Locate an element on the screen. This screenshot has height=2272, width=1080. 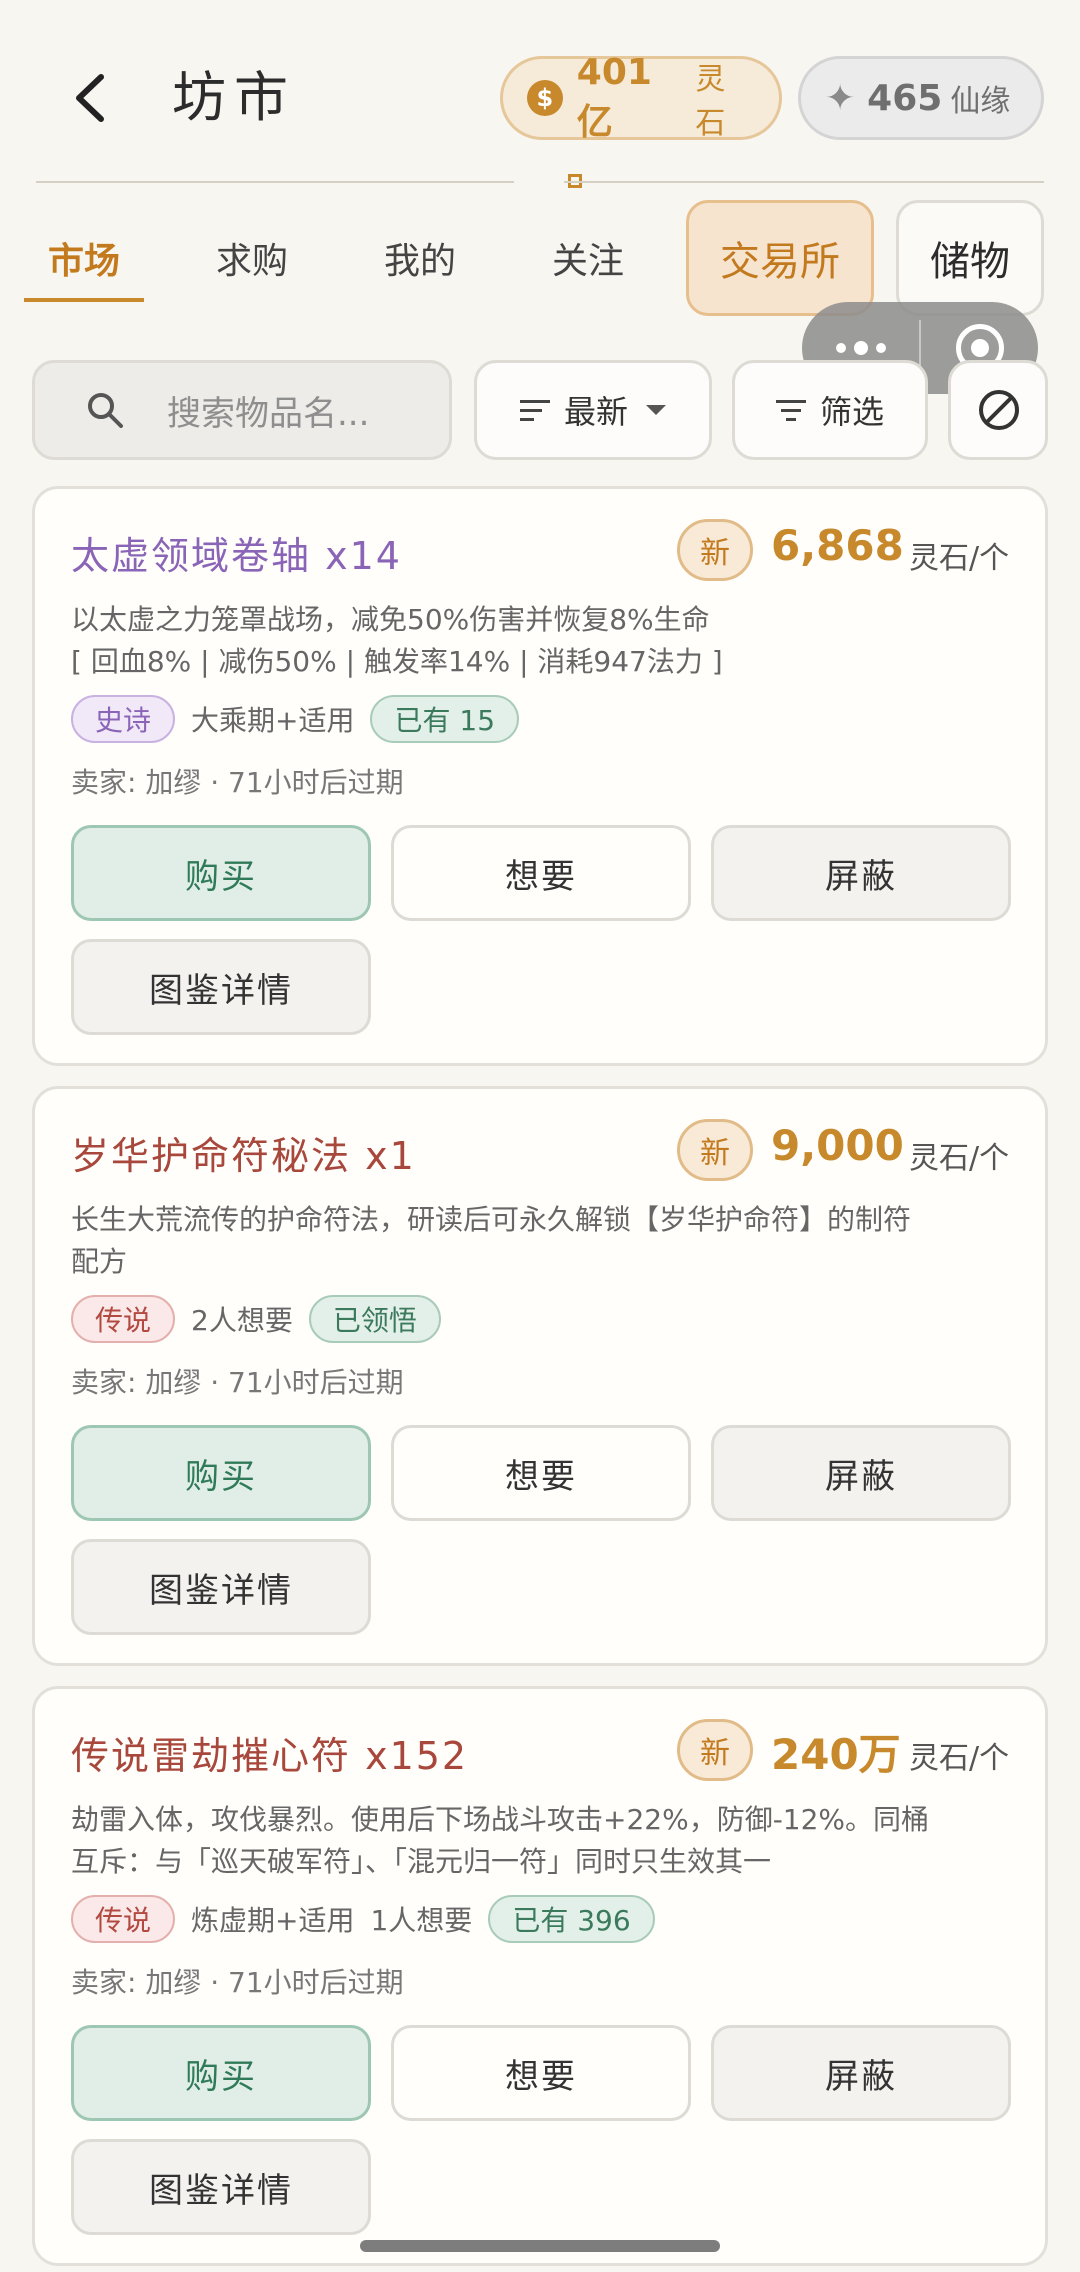
learned-badge: 已领悟 is located at coordinates (374, 1319).